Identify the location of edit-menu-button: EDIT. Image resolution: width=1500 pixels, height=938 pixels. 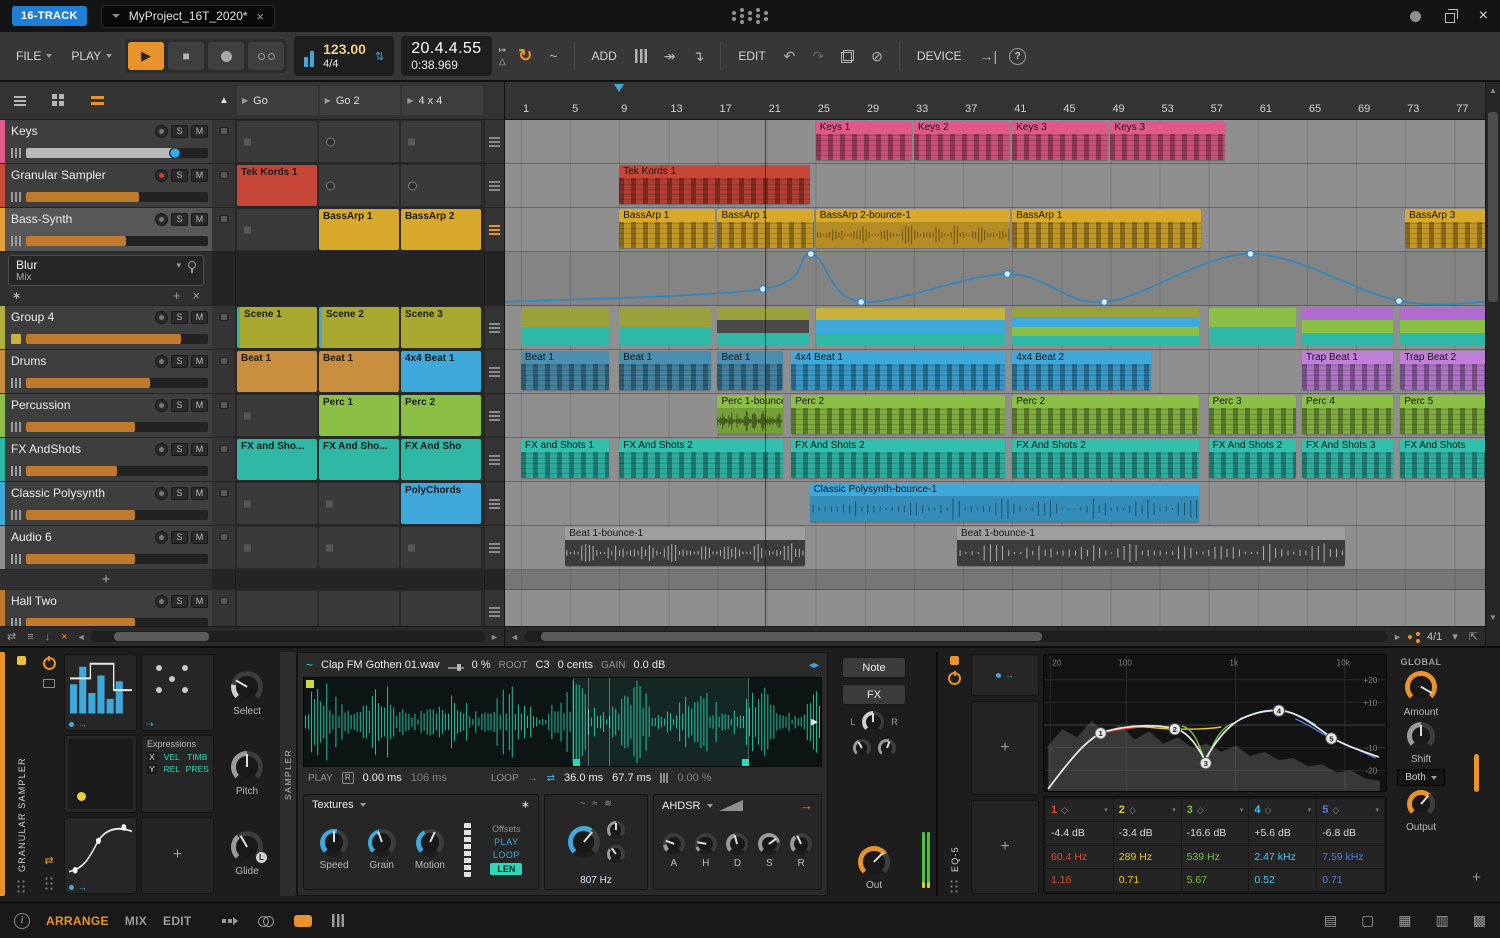
(751, 56).